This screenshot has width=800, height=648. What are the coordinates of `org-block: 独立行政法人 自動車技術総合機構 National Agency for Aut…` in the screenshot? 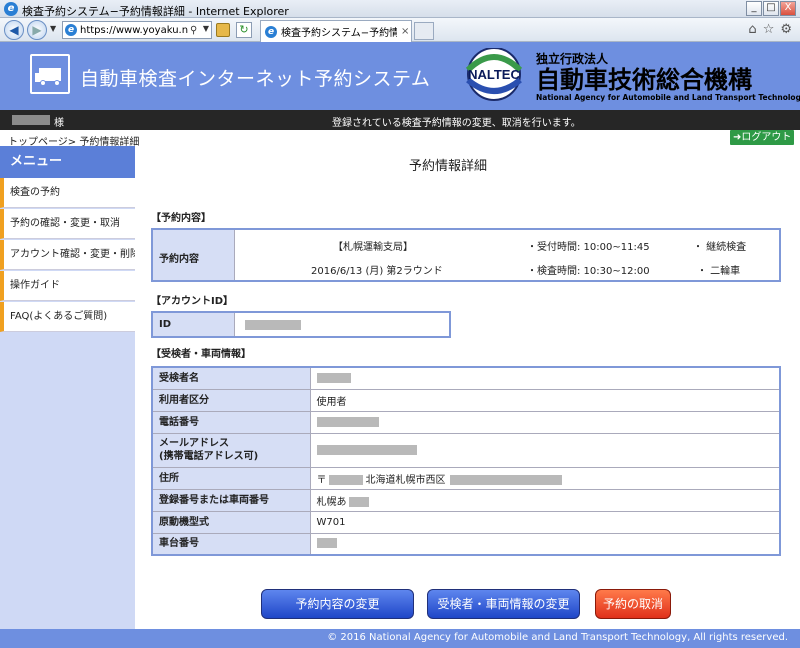 It's located at (668, 76).